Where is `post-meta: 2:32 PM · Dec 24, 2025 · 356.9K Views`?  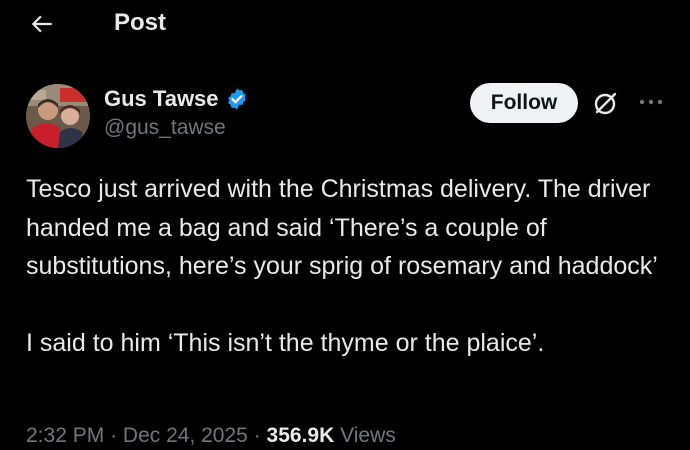
post-meta: 2:32 PM · Dec 24, 2025 · 356.9K Views is located at coordinates (211, 436).